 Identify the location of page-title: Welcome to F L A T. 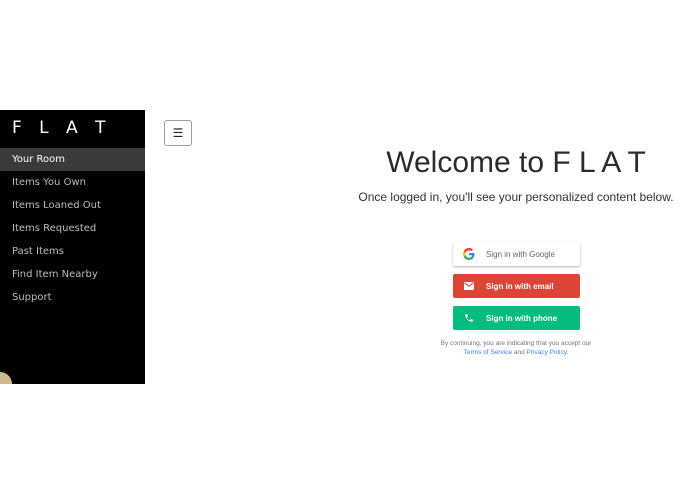
(516, 162).